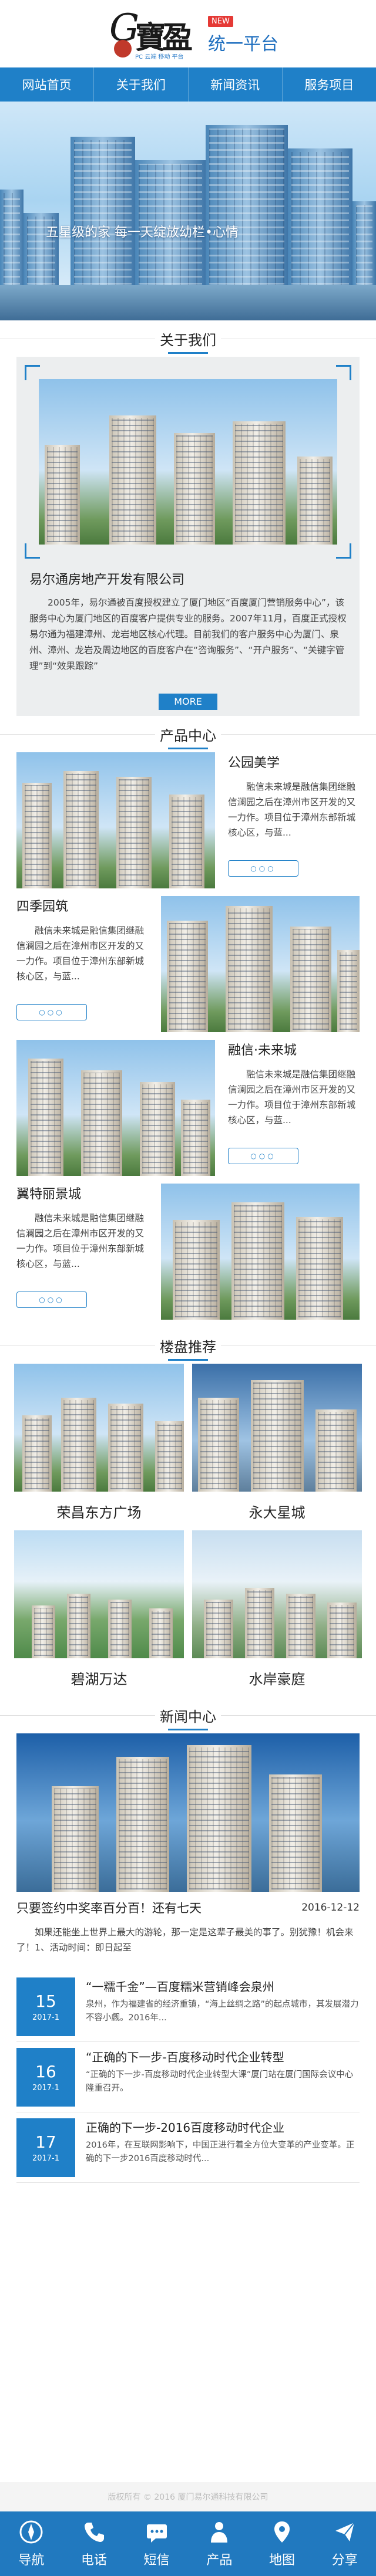 This screenshot has height=2576, width=376. What do you see at coordinates (99, 1512) in the screenshot?
I see `estate-name: 荣昌东方广场` at bounding box center [99, 1512].